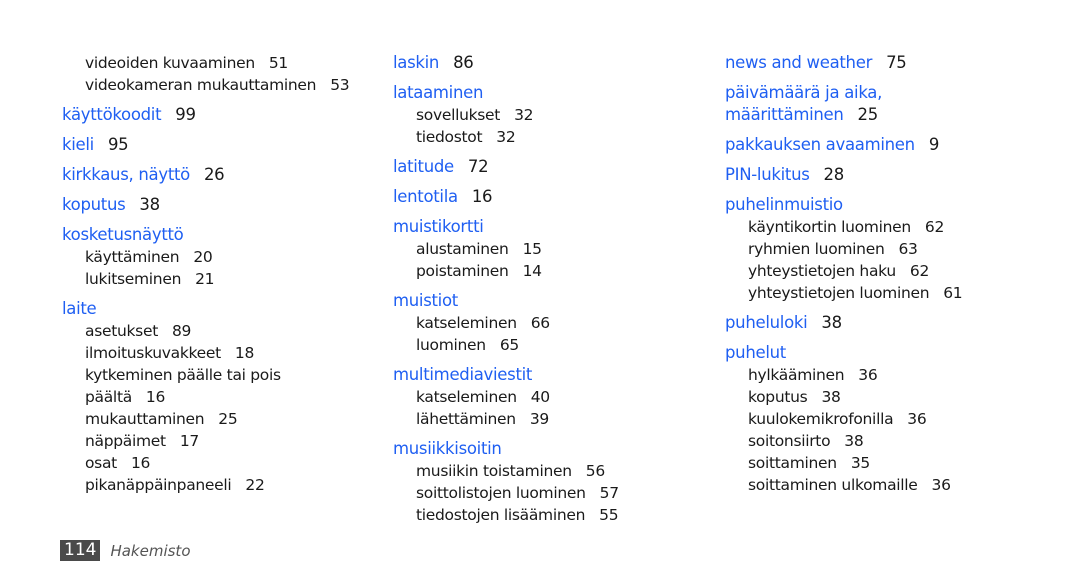  I want to click on page-reference: 40, so click(540, 397).